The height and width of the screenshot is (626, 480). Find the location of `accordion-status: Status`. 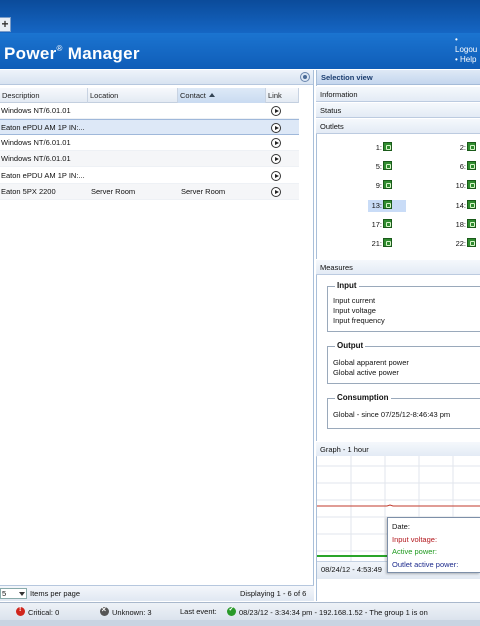

accordion-status: Status is located at coordinates (398, 110).